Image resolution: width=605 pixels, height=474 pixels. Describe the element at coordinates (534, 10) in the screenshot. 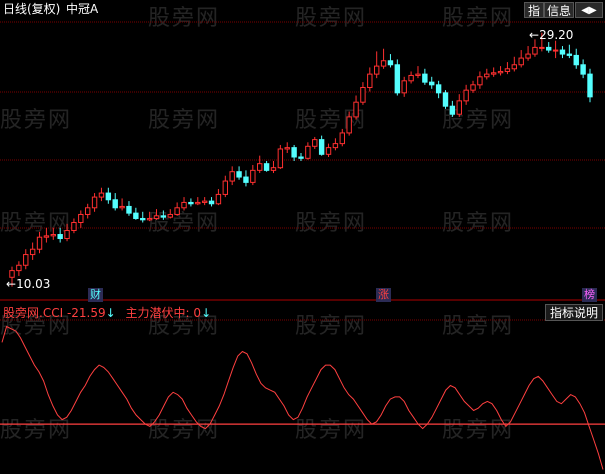

I see `indicator-button: 指` at that location.